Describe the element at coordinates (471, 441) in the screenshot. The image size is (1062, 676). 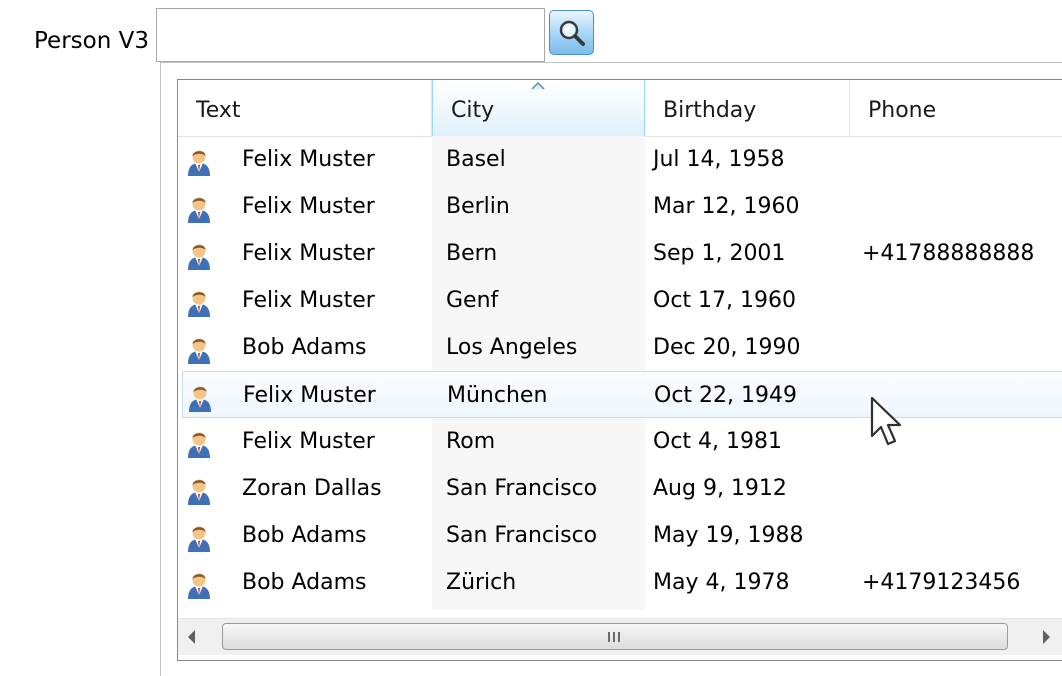
I see `cell-city: Rom` at that location.